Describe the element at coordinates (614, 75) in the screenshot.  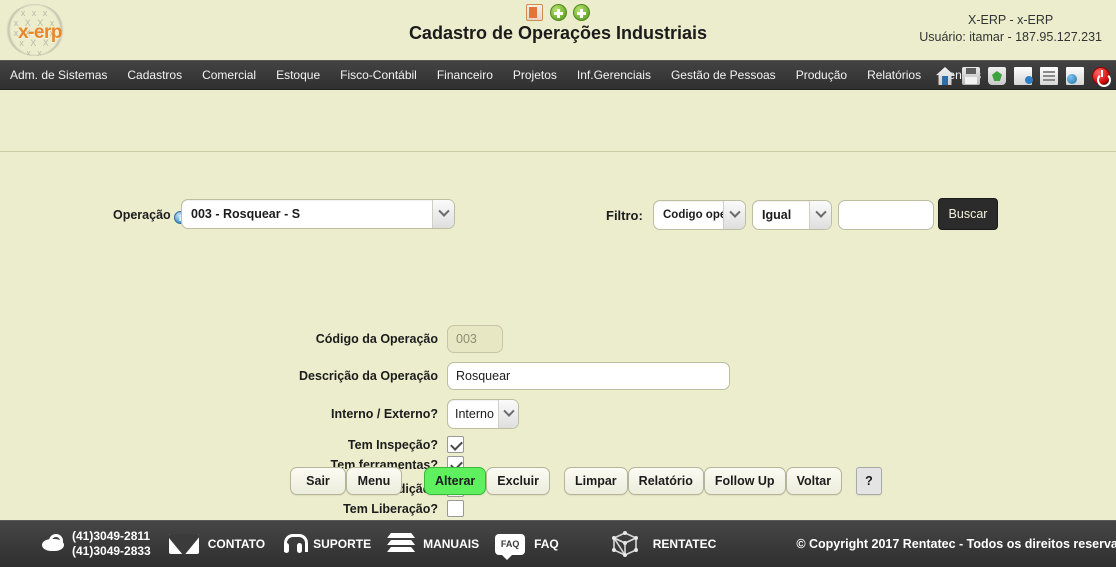
I see `nav-item-inf-gerenciais: Inf.Gerenciais` at that location.